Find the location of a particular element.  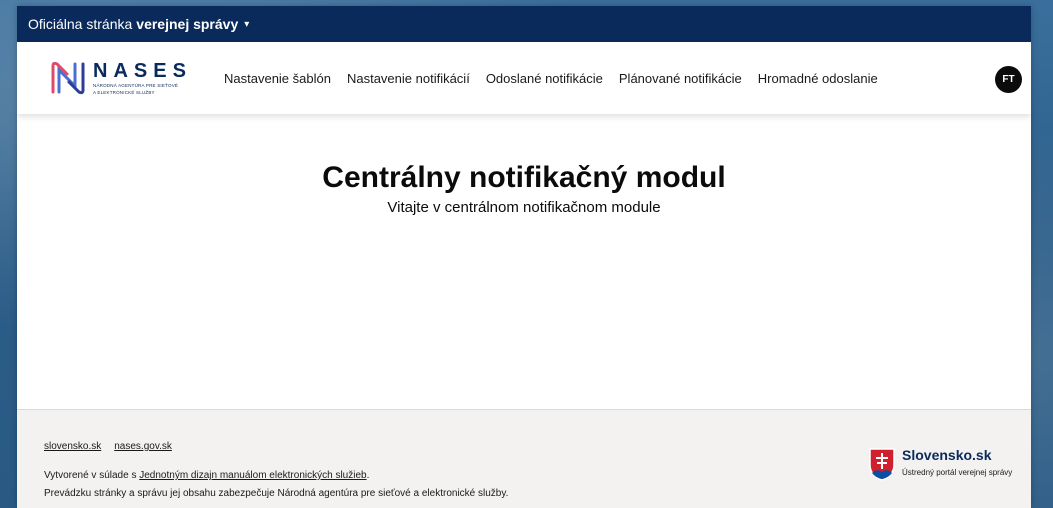

page-title: Centrálny notifikačný modul is located at coordinates (524, 177).